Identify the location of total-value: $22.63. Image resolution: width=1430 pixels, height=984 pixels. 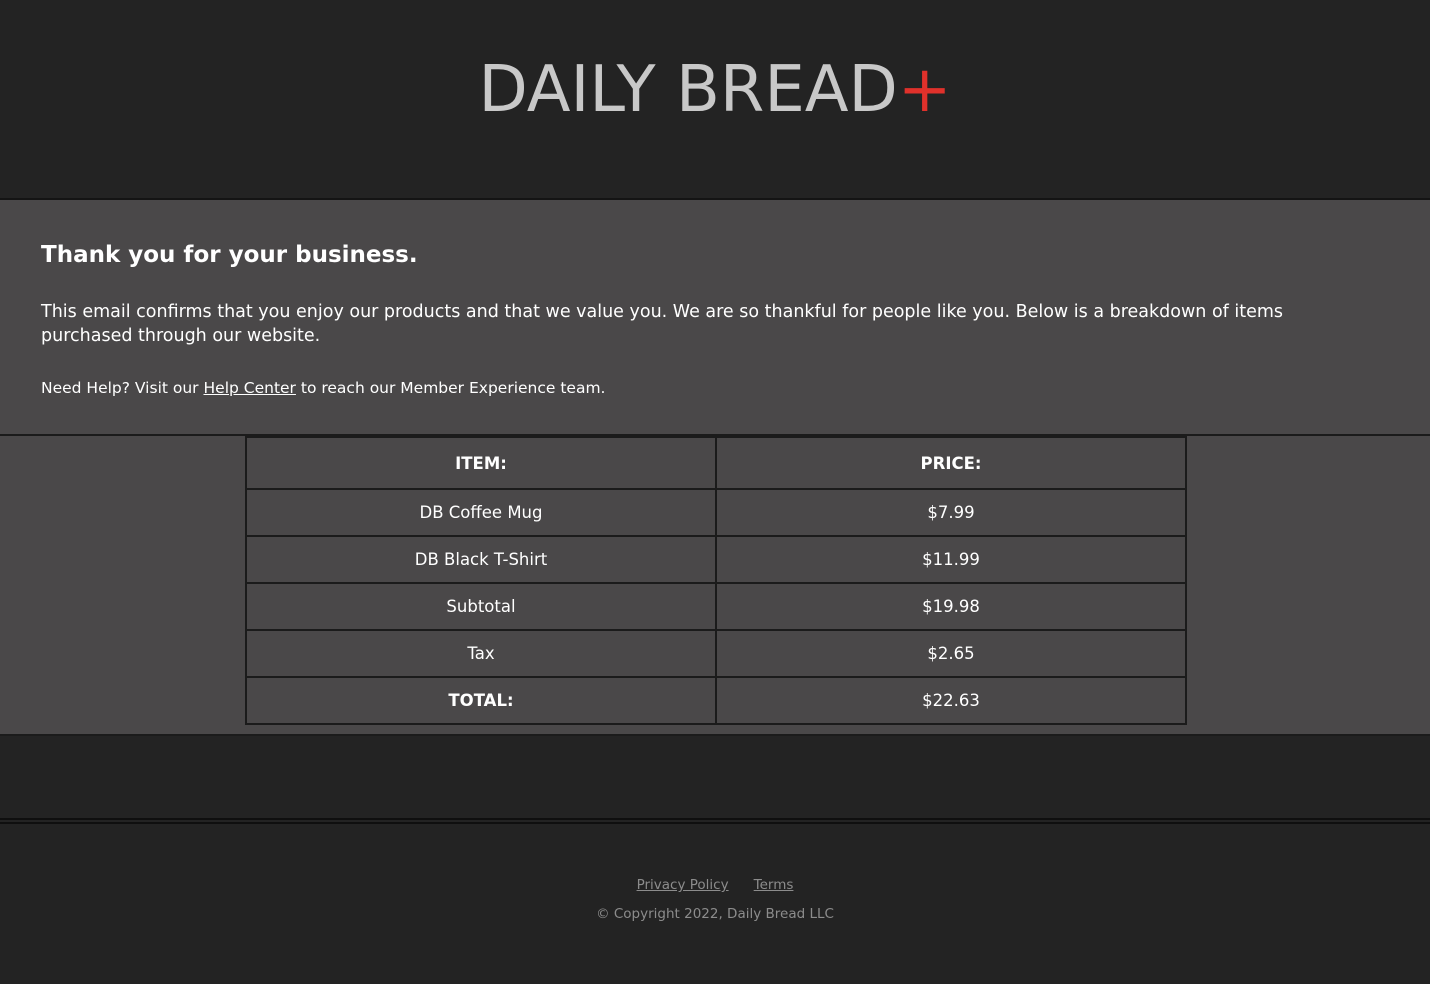
(951, 700).